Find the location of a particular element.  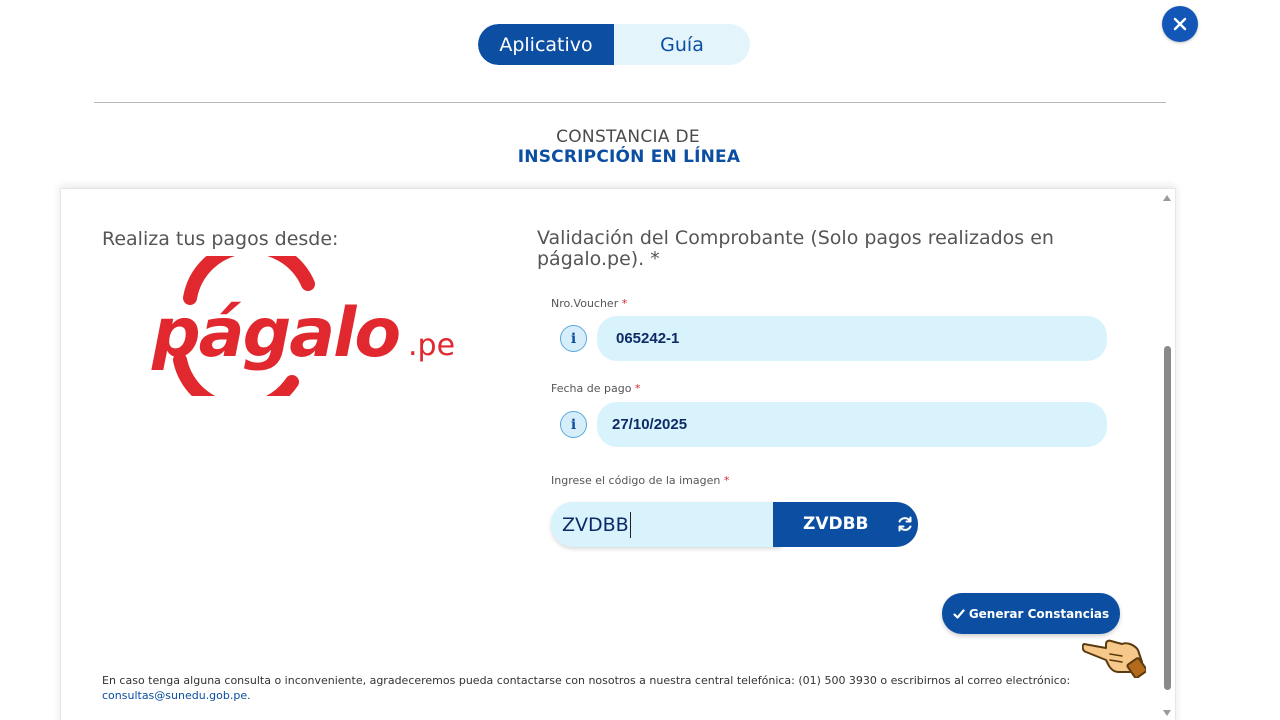

captcha-image: ZVDBB is located at coordinates (845, 524).